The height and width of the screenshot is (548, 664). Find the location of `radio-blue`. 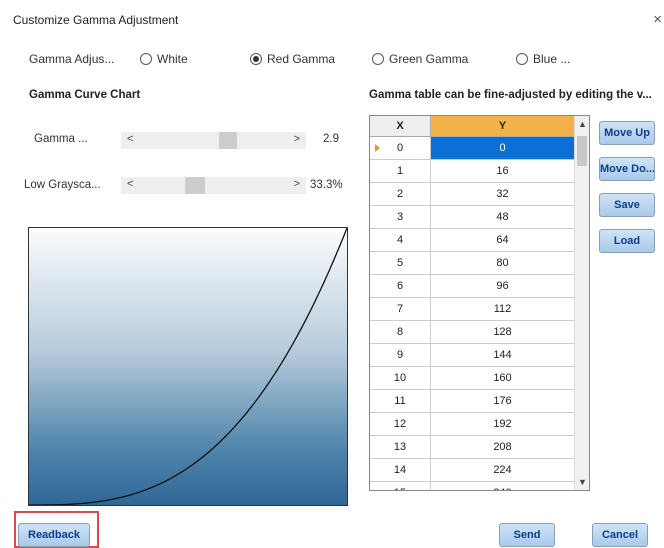

radio-blue is located at coordinates (522, 59).